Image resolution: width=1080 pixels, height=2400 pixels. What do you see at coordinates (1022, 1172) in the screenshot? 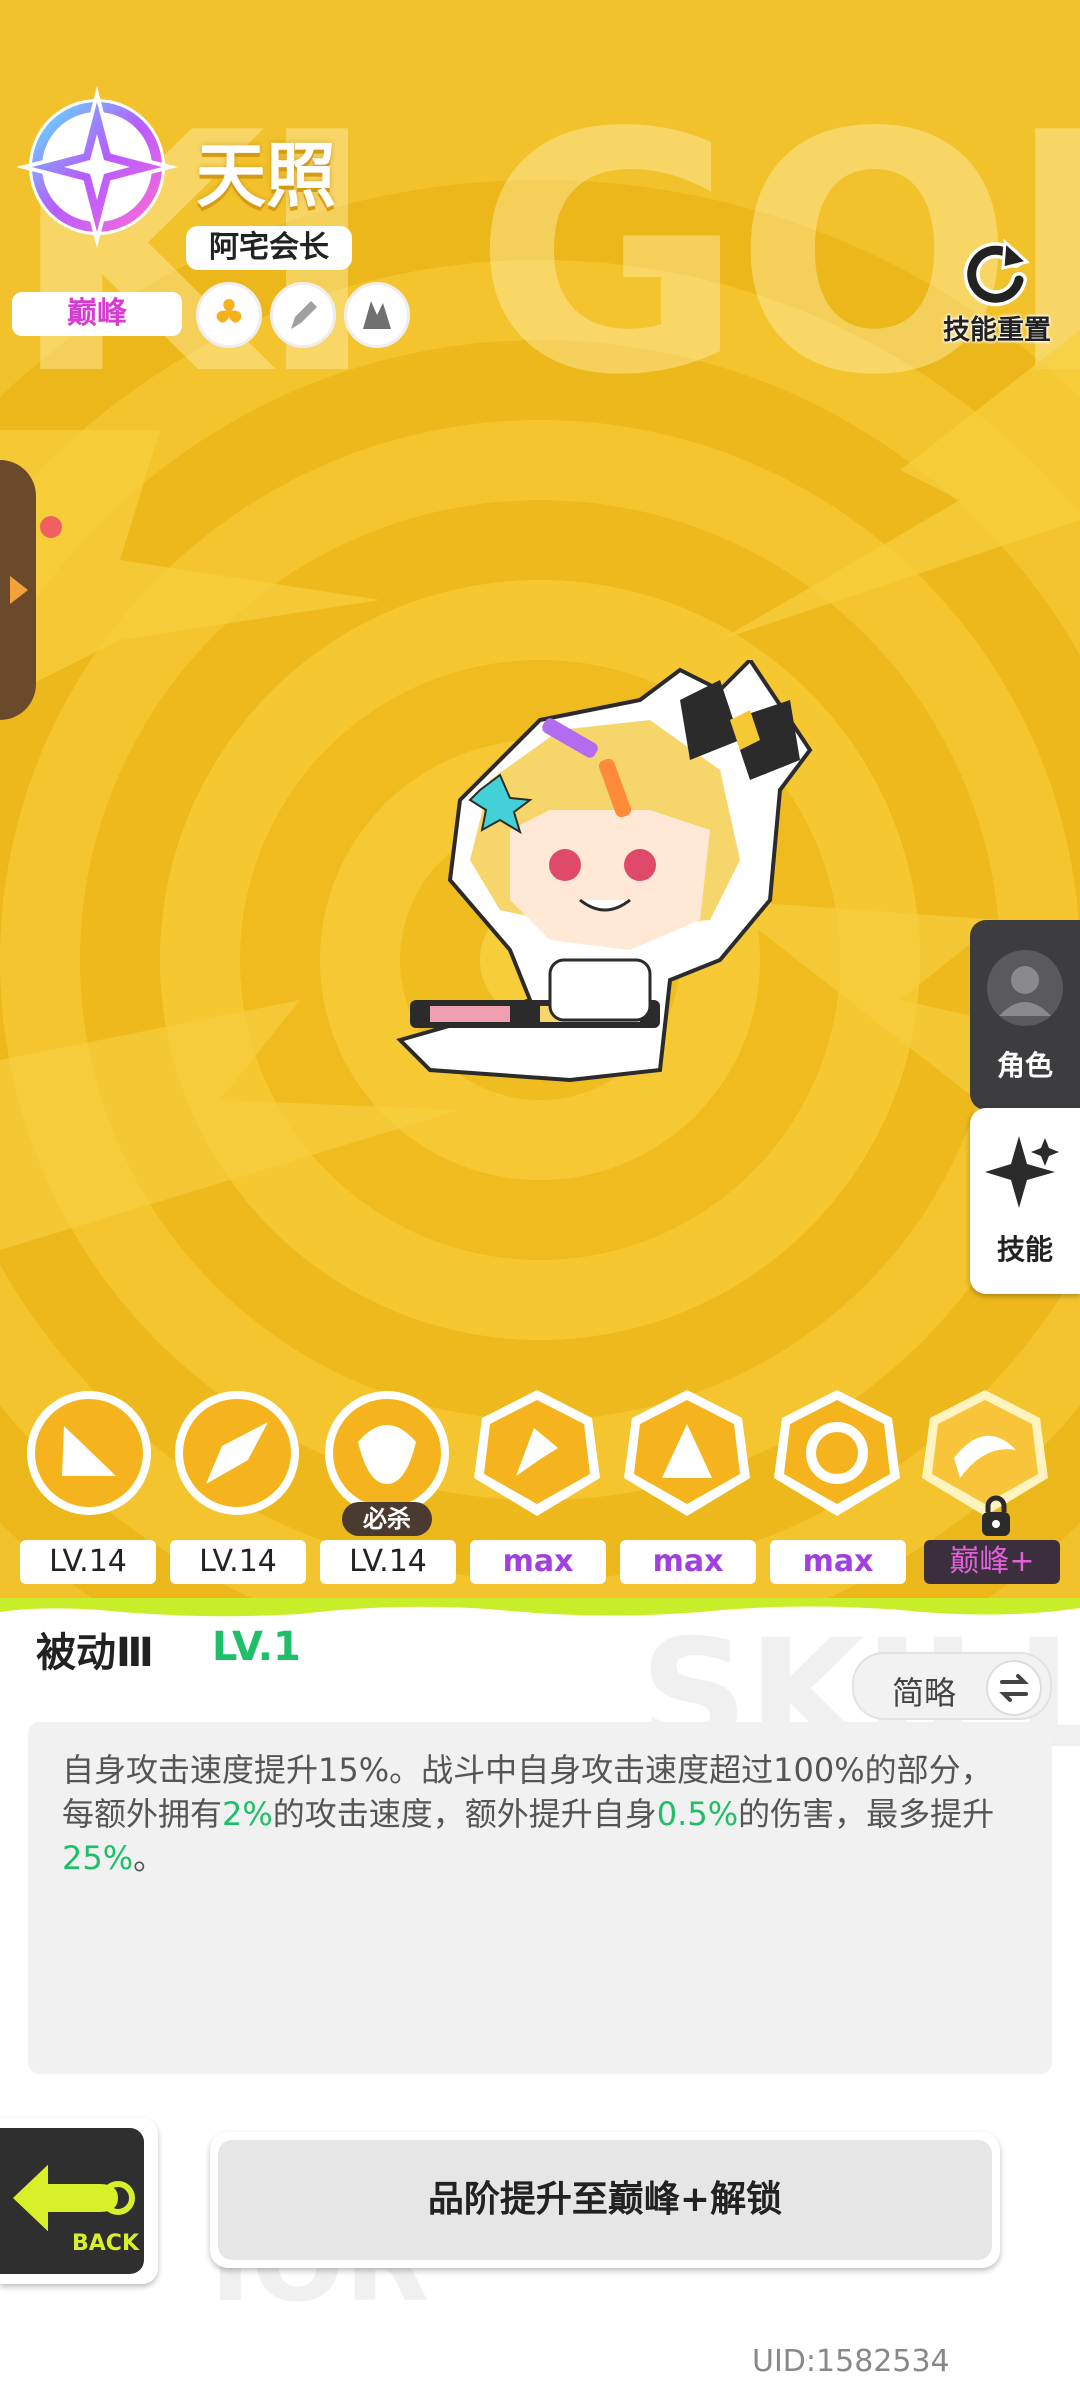
I see `sparkle-icon` at bounding box center [1022, 1172].